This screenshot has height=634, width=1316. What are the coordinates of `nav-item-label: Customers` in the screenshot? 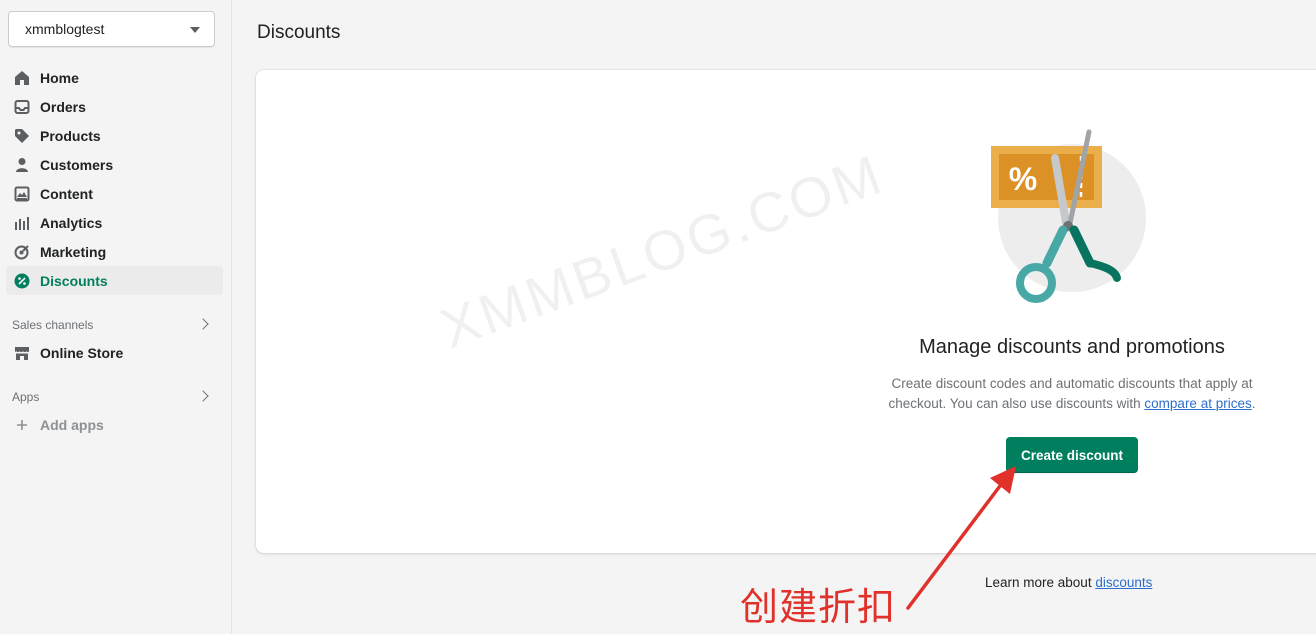 It's located at (77, 164).